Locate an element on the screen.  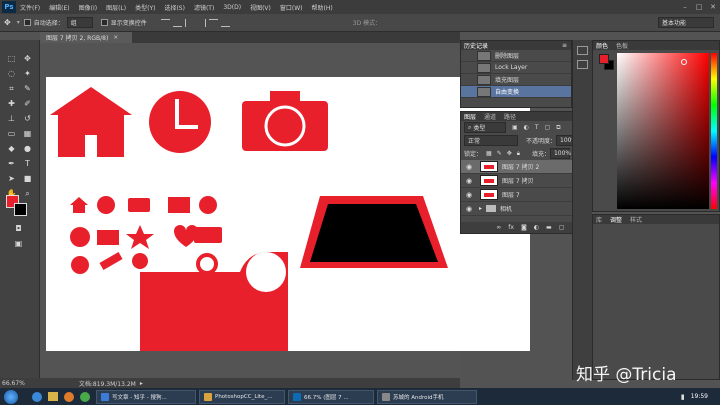
layer-row: ◉ 图层 7 is located at coordinates (523, 195).